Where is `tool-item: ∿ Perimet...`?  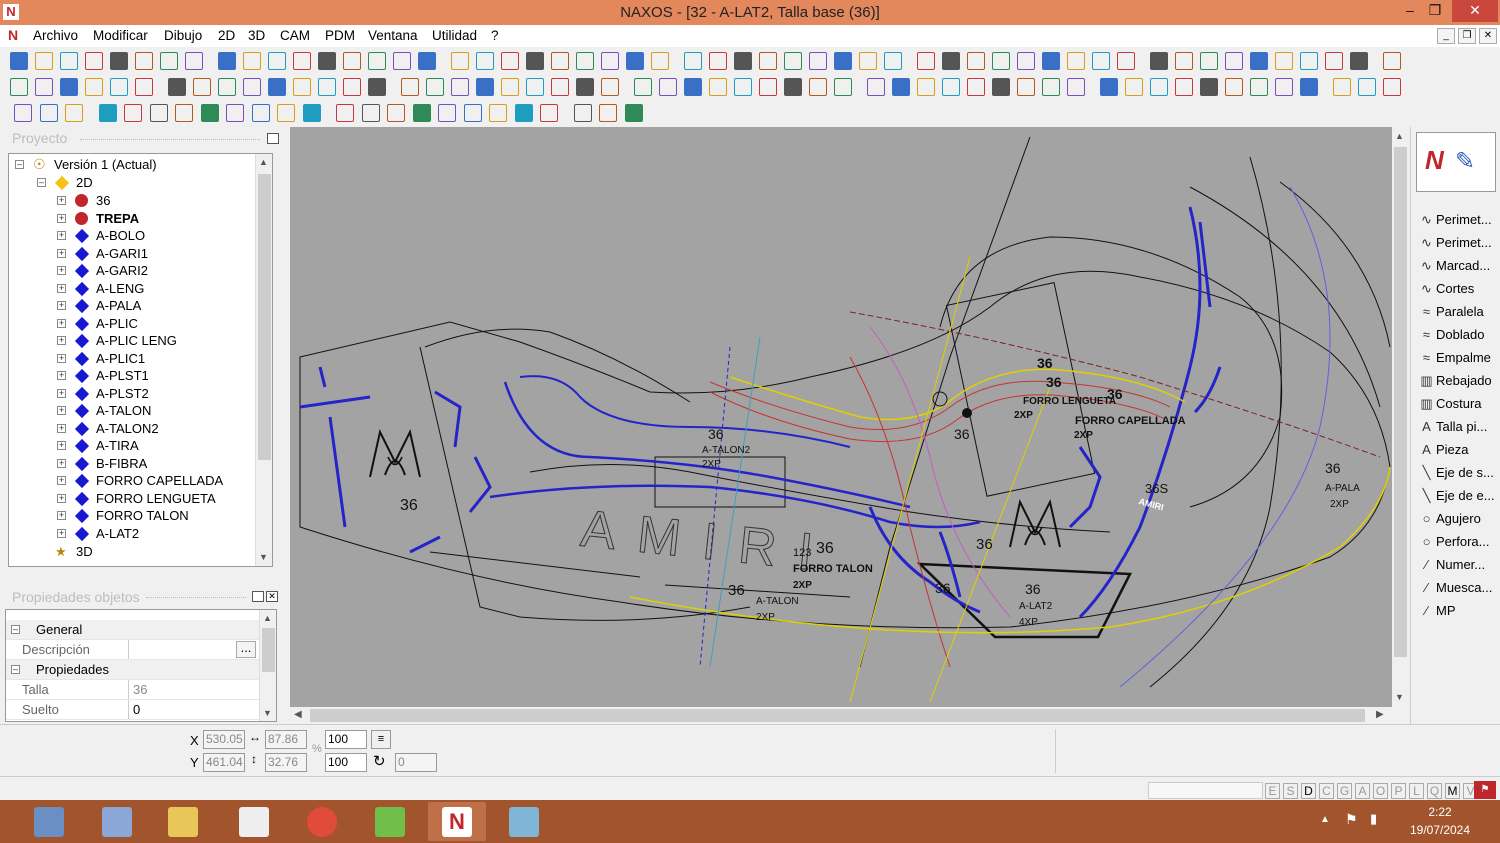
tool-item: ∿ Perimet... is located at coordinates (1458, 243).